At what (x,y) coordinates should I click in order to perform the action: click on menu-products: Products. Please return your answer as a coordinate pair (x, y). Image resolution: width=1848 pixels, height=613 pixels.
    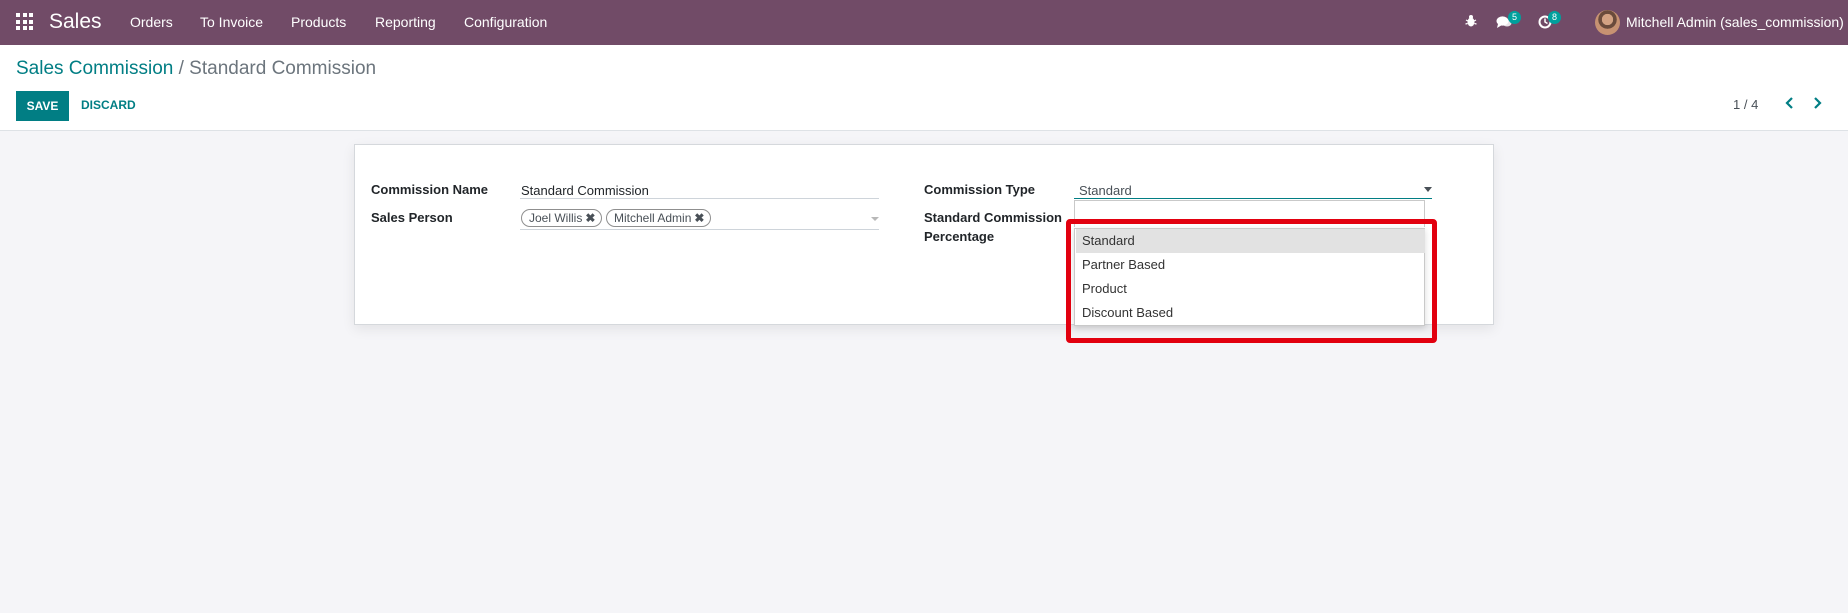
    Looking at the image, I should click on (318, 22).